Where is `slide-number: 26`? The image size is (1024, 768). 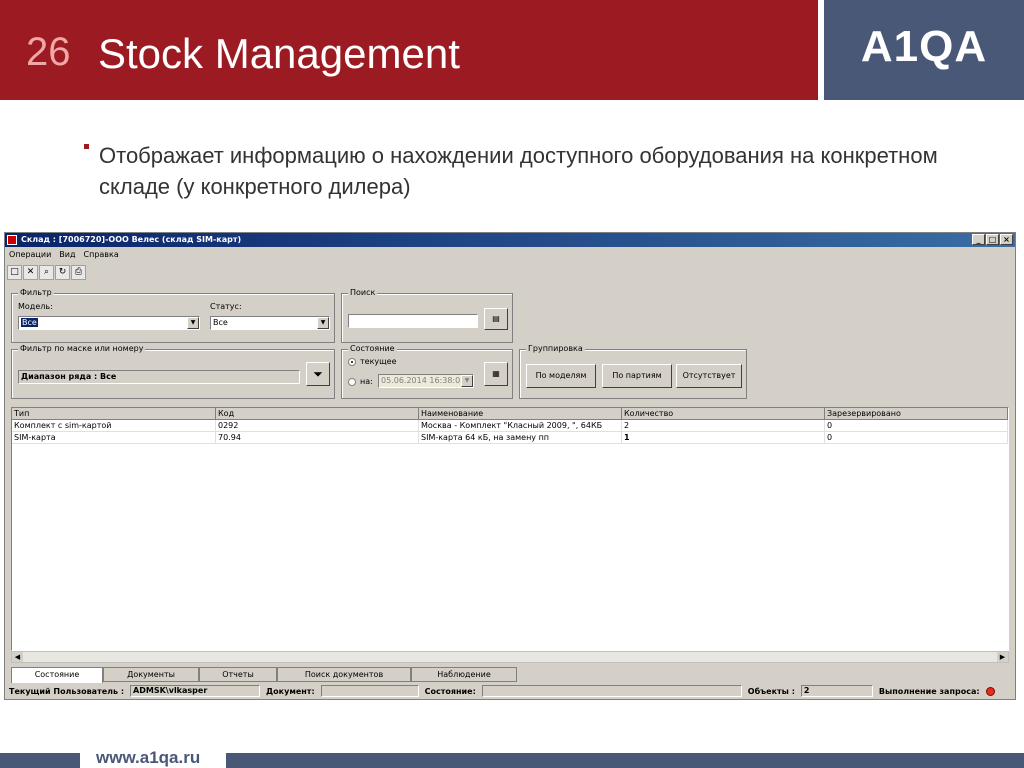
slide-number: 26 is located at coordinates (48, 52).